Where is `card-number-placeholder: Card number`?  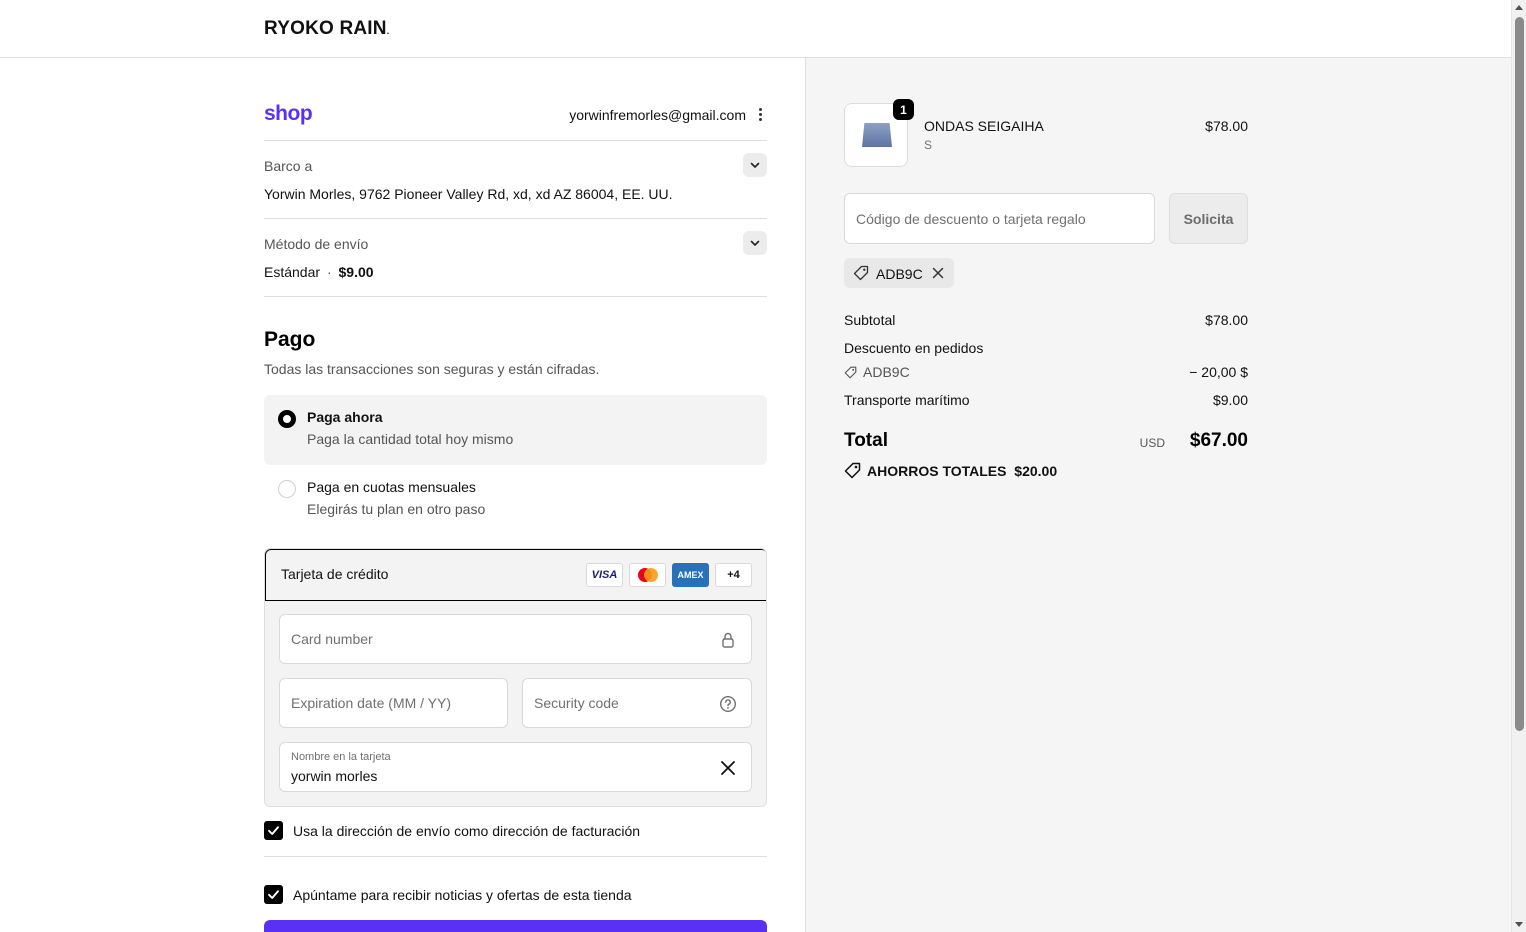
card-number-placeholder: Card number is located at coordinates (332, 639).